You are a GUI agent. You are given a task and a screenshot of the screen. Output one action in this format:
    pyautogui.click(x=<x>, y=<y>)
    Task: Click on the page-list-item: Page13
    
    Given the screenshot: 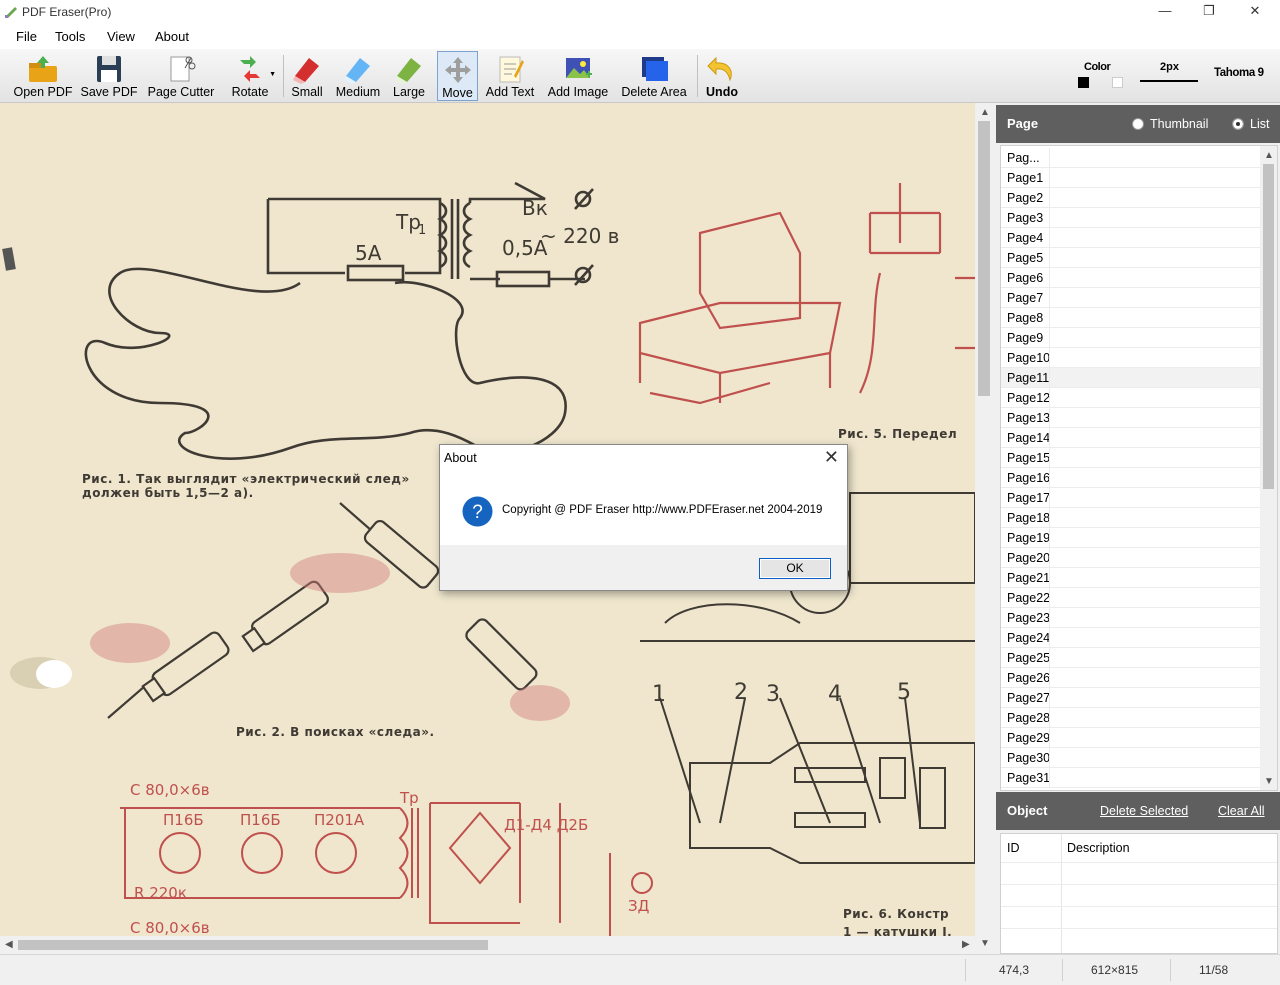 What is the action you would take?
    pyautogui.click(x=1131, y=418)
    